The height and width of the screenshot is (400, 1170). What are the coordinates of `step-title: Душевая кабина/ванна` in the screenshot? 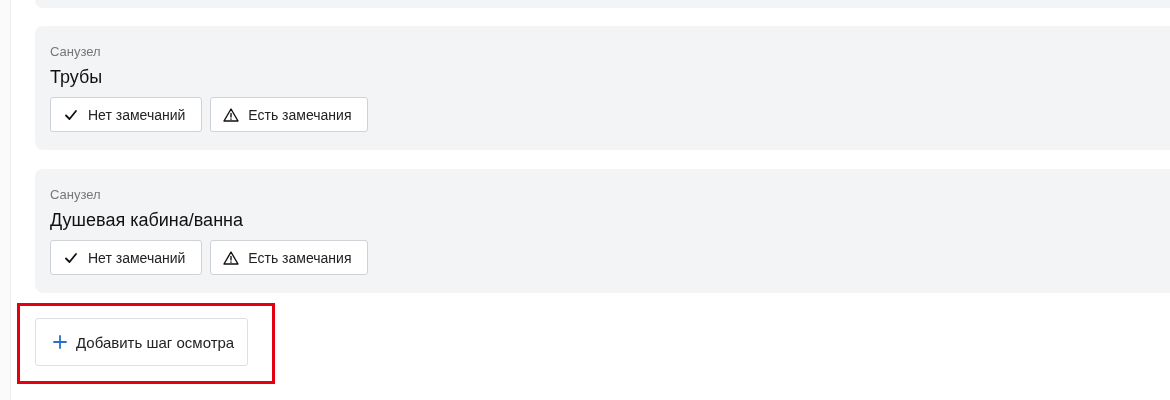 It's located at (147, 220).